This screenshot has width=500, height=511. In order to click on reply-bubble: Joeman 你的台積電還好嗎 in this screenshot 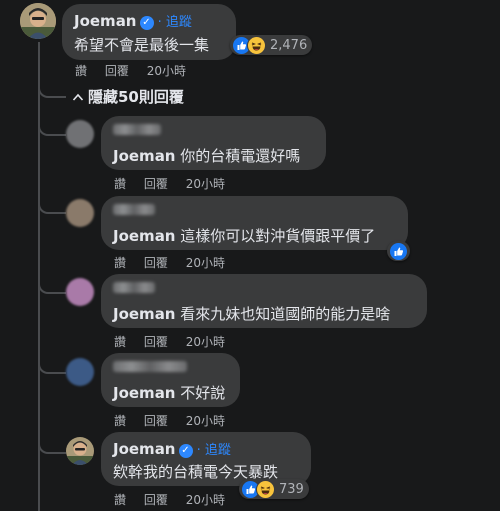, I will do `click(213, 143)`.